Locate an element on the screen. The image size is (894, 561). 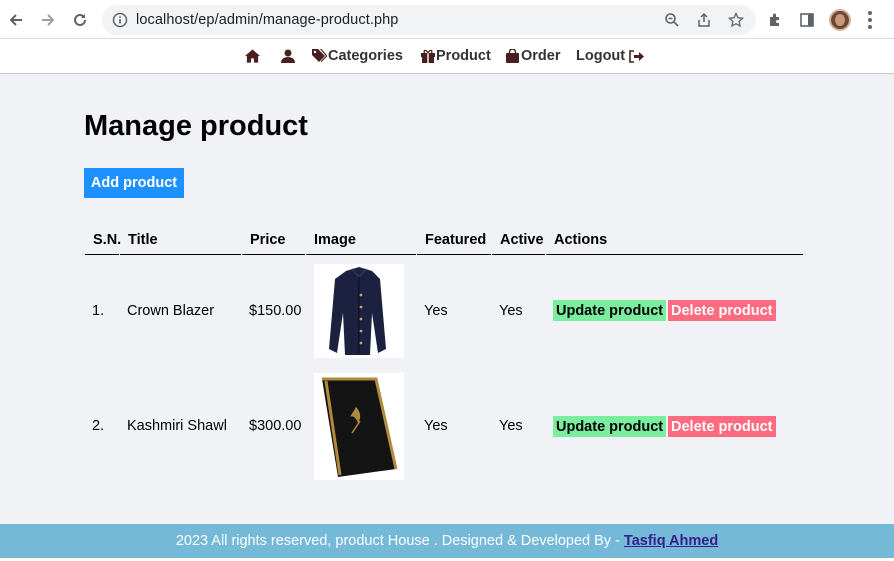
shopping-bag-icon is located at coordinates (512, 56).